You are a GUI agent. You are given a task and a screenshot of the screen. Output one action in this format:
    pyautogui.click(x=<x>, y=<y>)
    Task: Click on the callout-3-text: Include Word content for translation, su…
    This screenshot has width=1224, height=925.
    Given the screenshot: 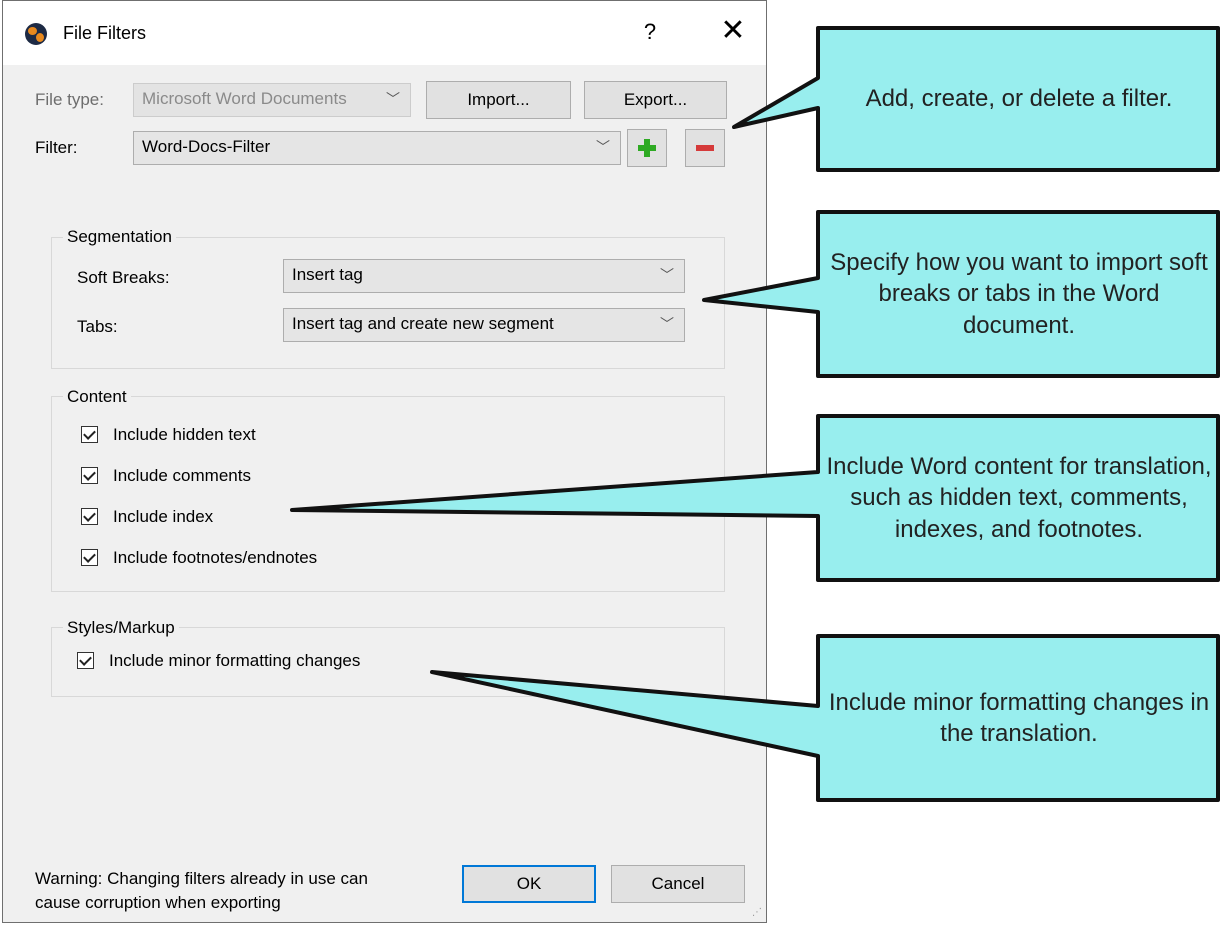 What is the action you would take?
    pyautogui.click(x=1019, y=498)
    